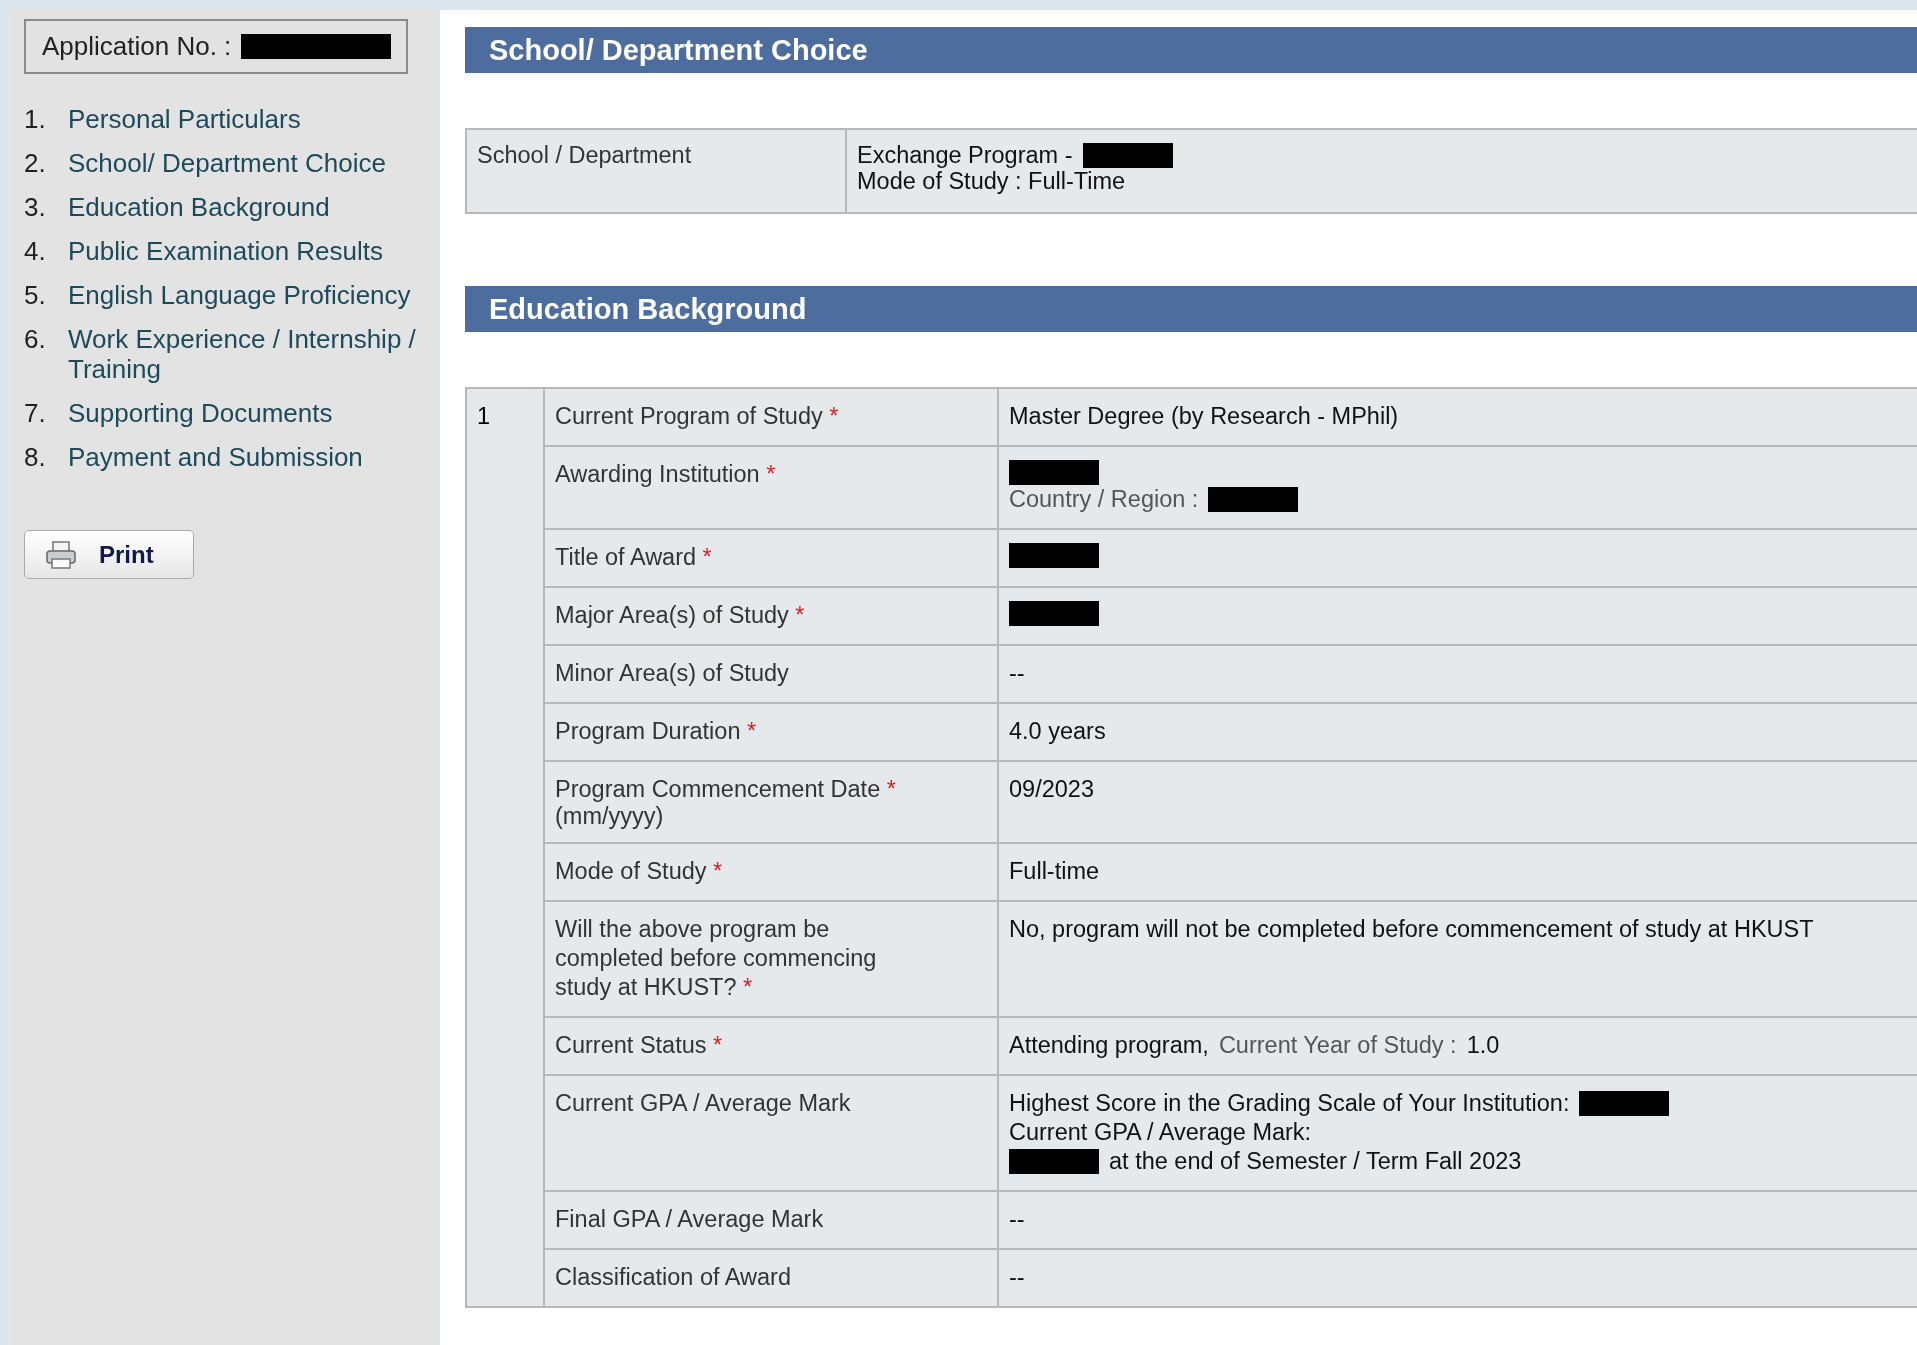 The image size is (1917, 1345). I want to click on field-label: School / Department, so click(584, 155).